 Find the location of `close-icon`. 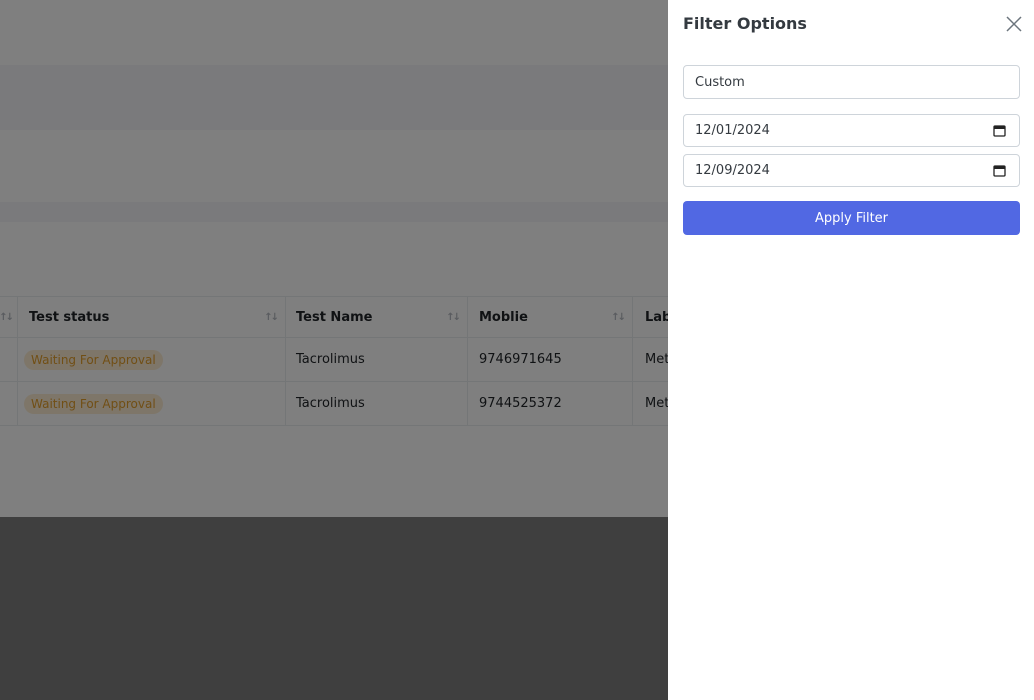

close-icon is located at coordinates (1014, 24).